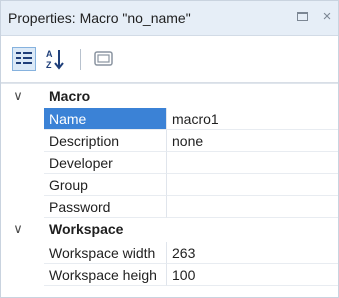 The height and width of the screenshot is (298, 339). I want to click on property-value: 263, so click(252, 253).